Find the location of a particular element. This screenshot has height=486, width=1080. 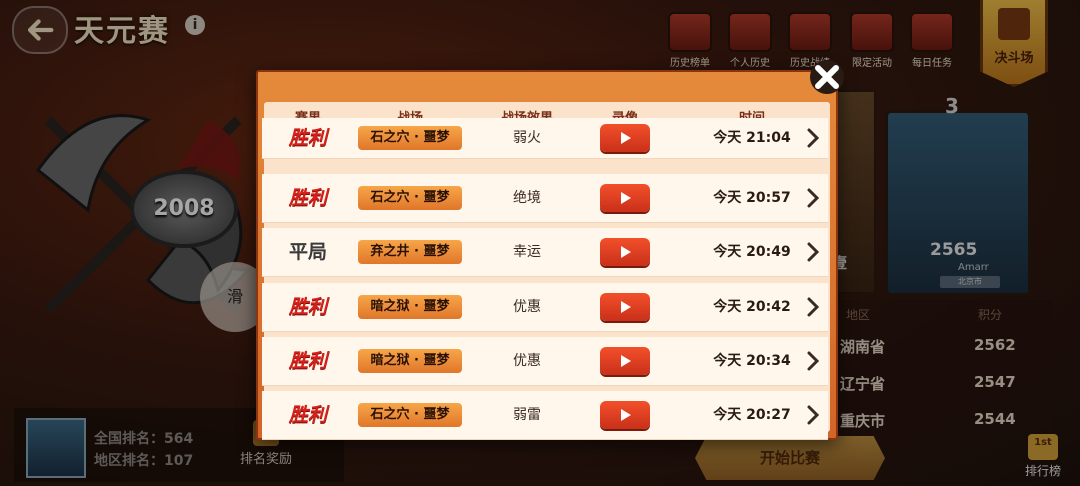

history-row: 胜利 石之穴 · 噩梦 绝境 今天 20:57 is located at coordinates (545, 198).